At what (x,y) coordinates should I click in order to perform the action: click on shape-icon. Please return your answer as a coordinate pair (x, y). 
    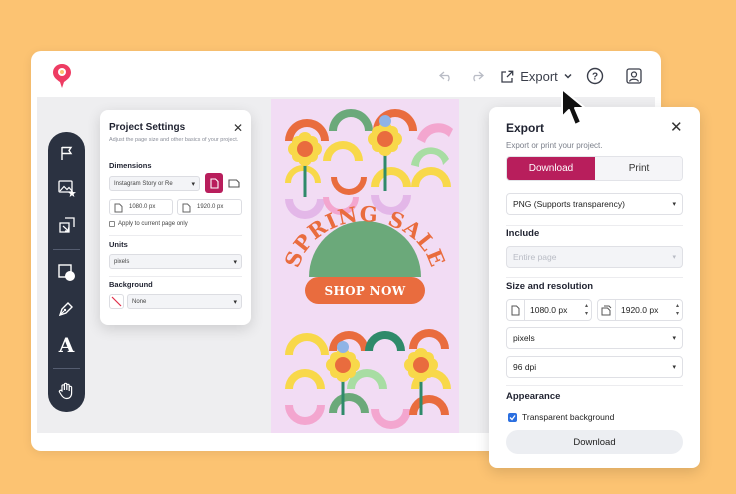
    Looking at the image, I should click on (66, 272).